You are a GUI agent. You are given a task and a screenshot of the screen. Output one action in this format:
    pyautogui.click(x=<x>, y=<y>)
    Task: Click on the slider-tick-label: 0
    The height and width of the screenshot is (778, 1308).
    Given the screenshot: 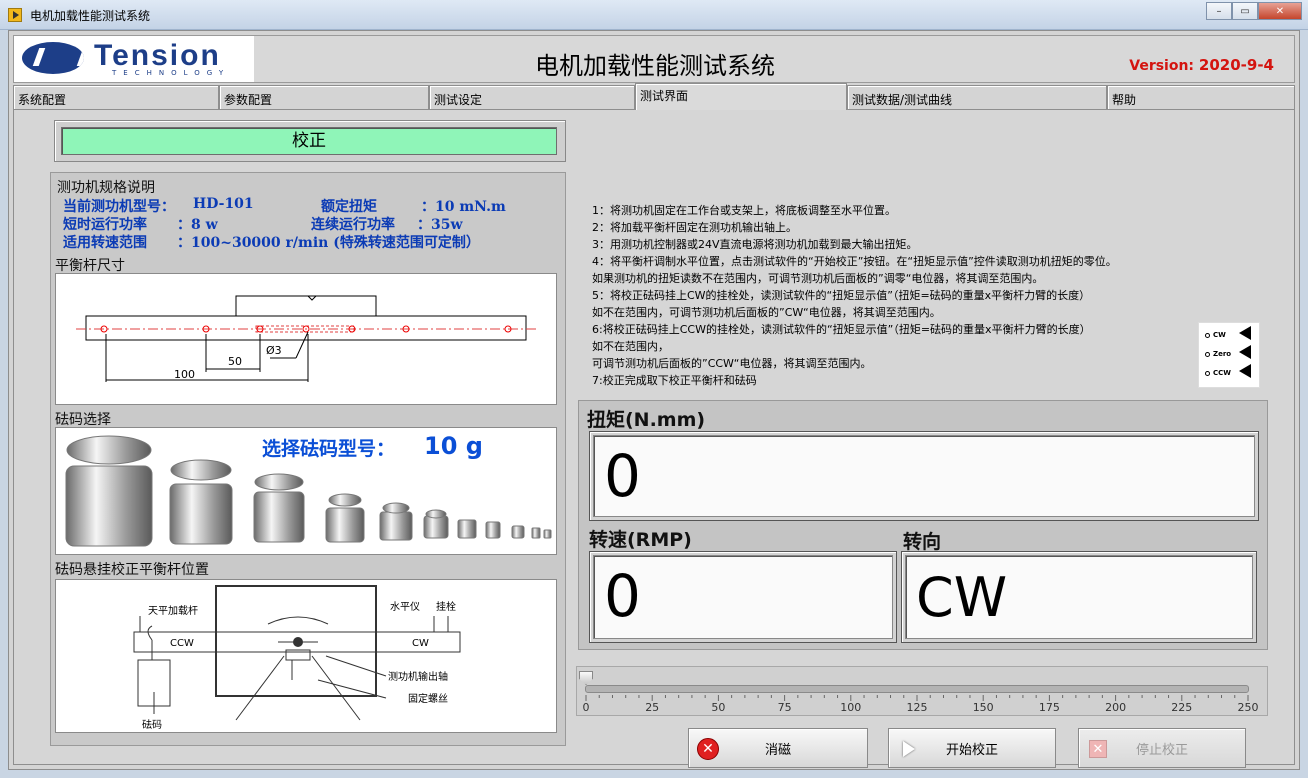 What is the action you would take?
    pyautogui.click(x=586, y=707)
    